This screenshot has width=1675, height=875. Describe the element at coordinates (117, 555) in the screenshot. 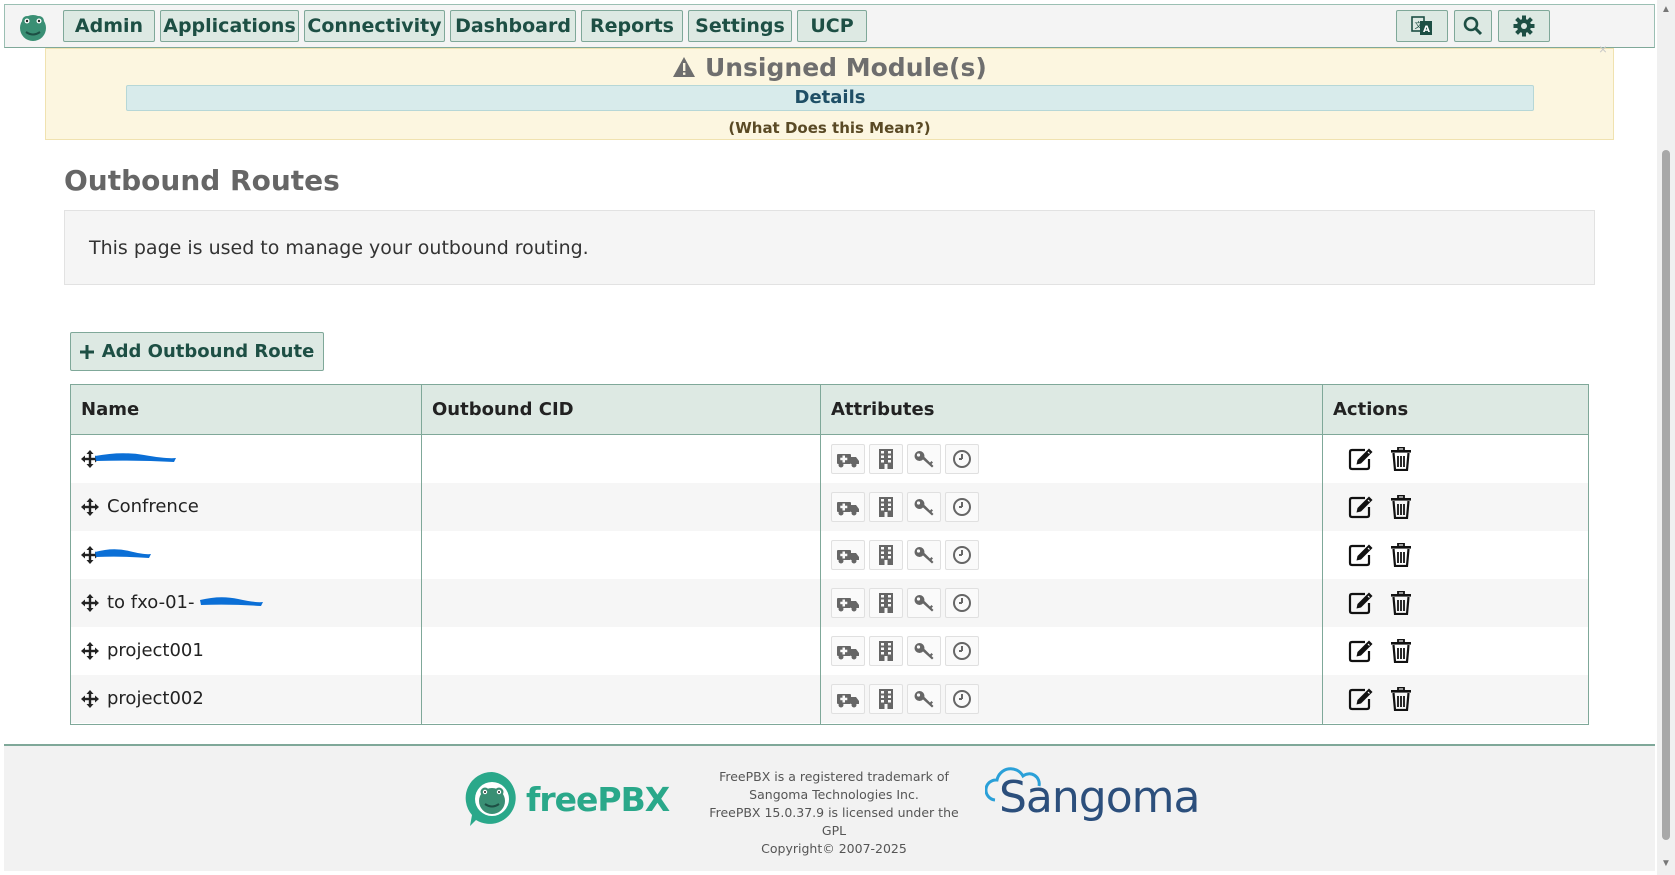

I see `route-name-cell` at that location.